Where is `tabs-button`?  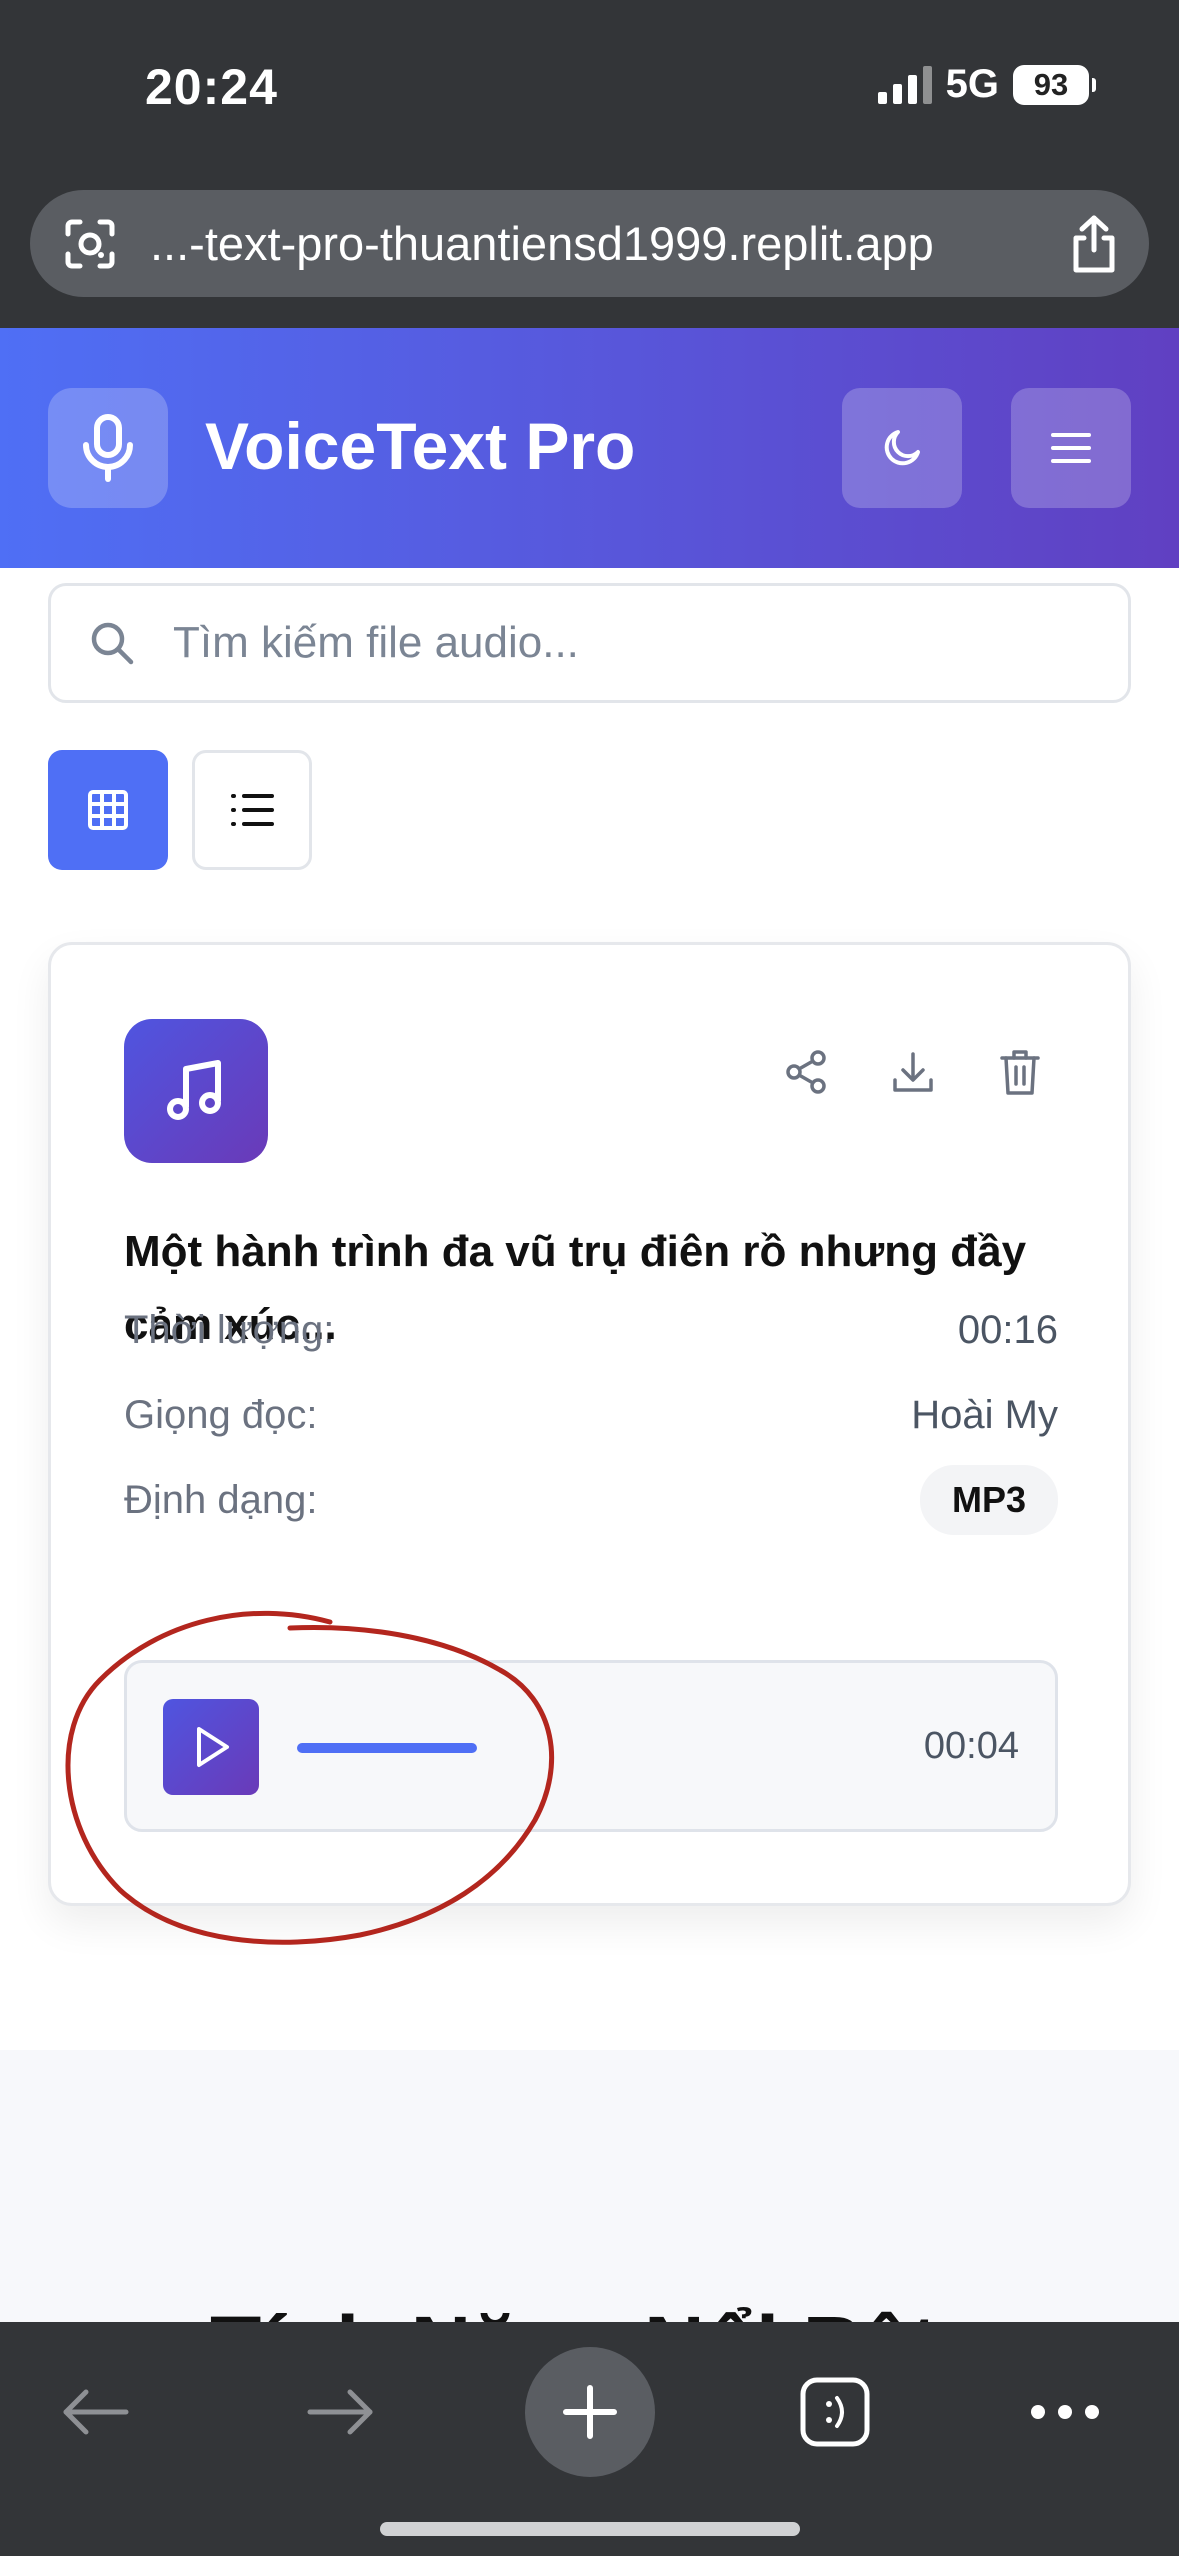 tabs-button is located at coordinates (835, 2412).